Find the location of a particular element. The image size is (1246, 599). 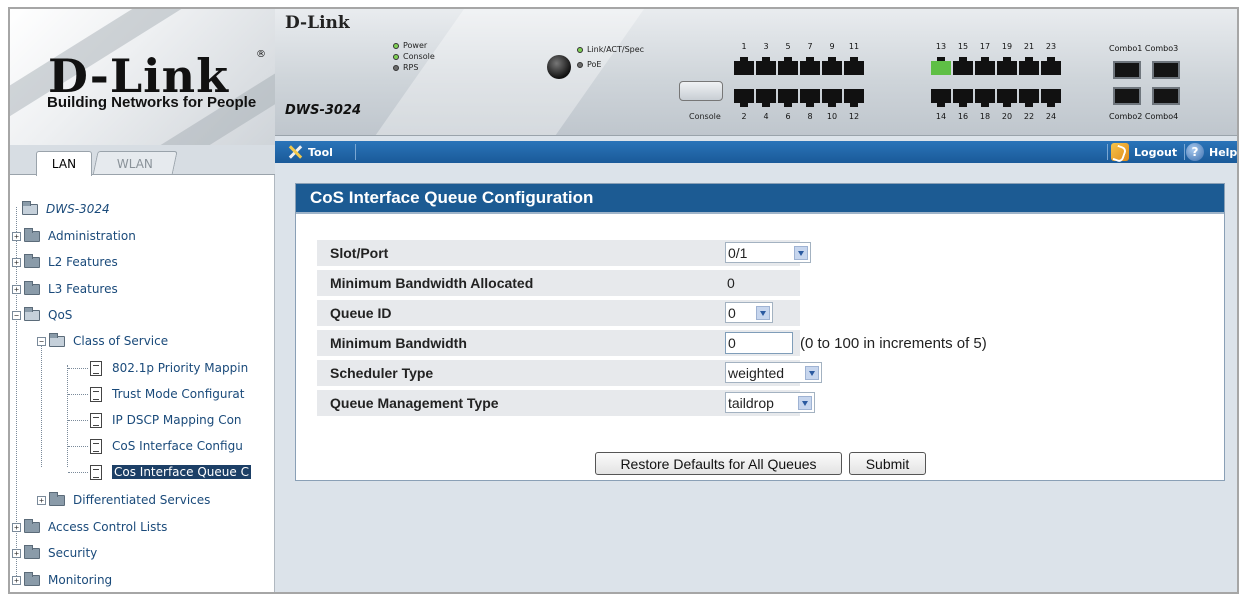

chevron-down-icon is located at coordinates (805, 402).